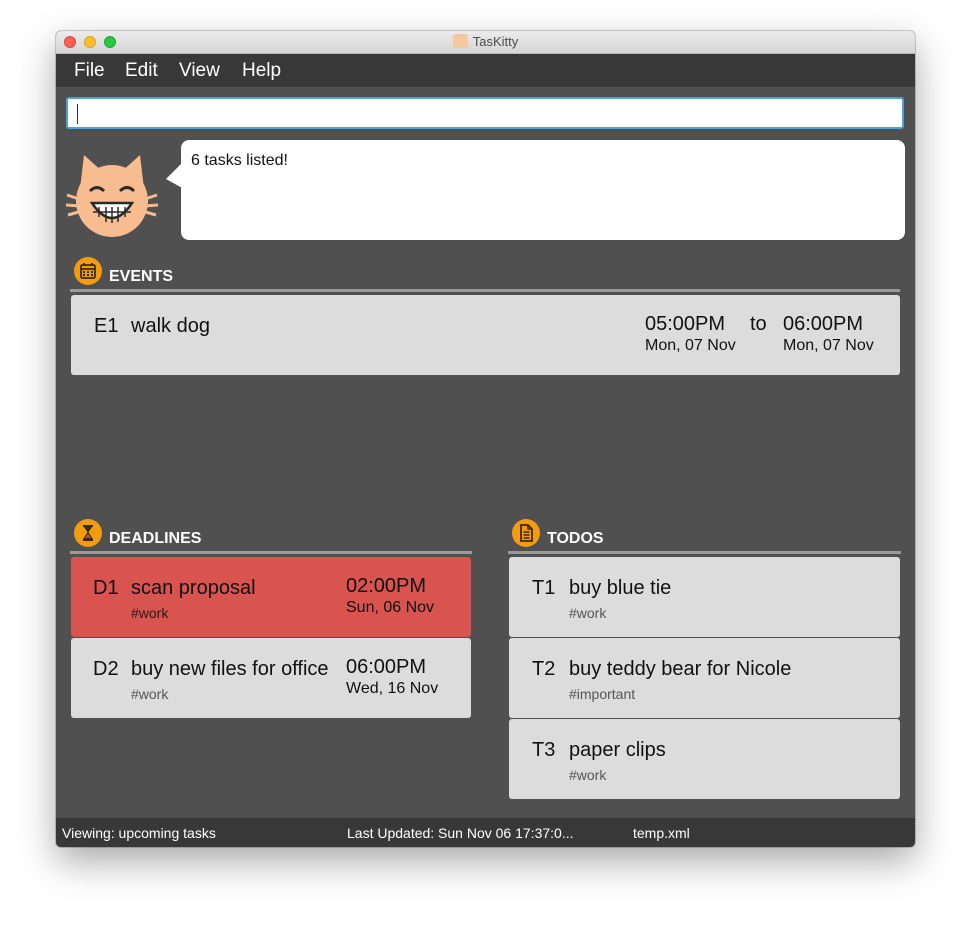 The image size is (971, 927). Describe the element at coordinates (704, 552) in the screenshot. I see `todos-divider` at that location.